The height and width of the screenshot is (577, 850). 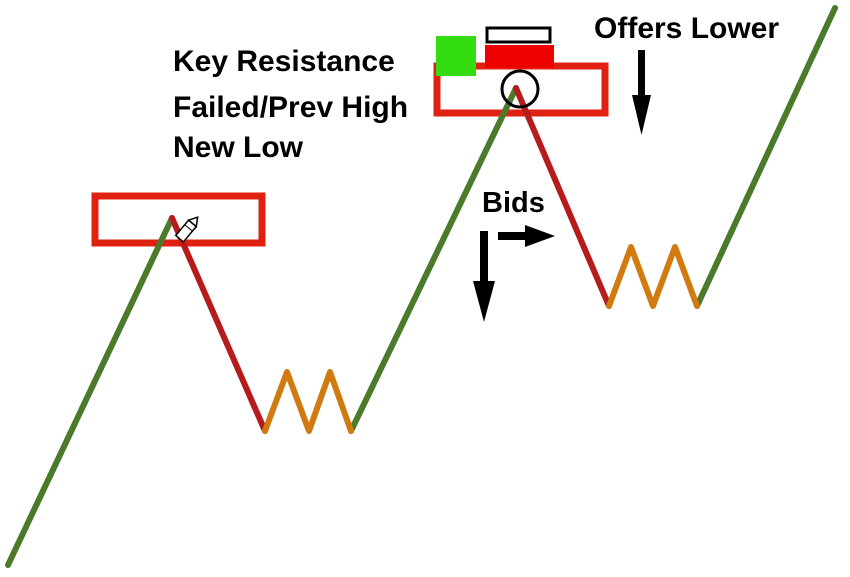 What do you see at coordinates (484, 276) in the screenshot?
I see `bids-down-arrow` at bounding box center [484, 276].